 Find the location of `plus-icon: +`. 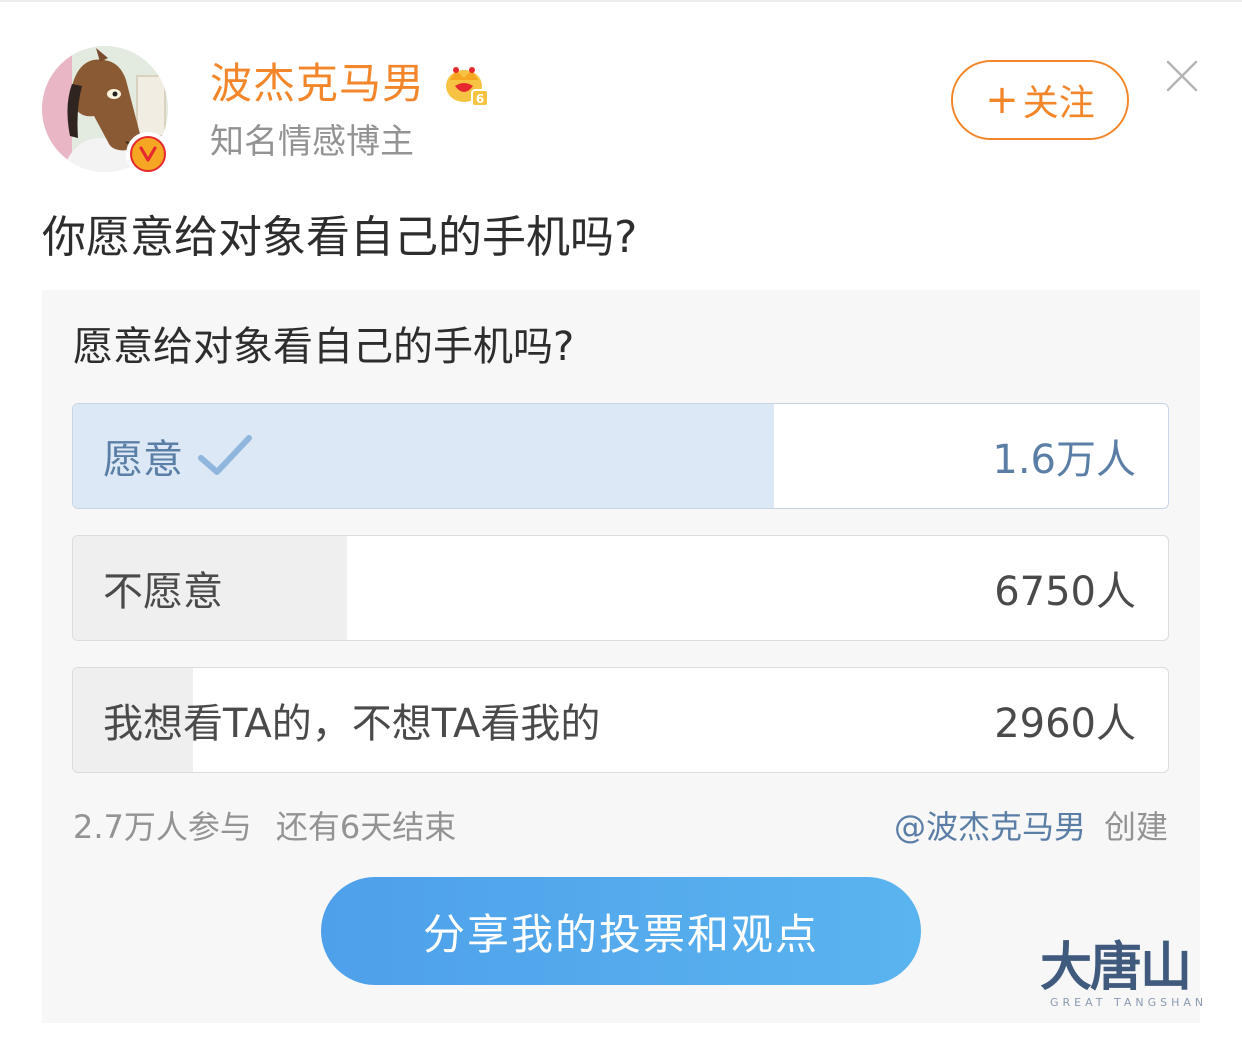

plus-icon: + is located at coordinates (1002, 100).